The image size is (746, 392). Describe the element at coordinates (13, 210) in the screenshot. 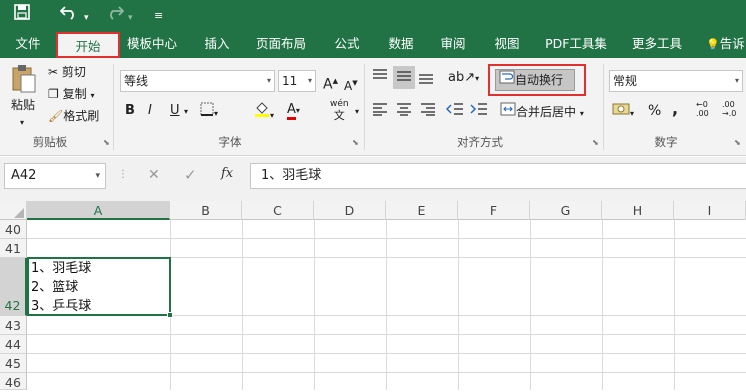

I see `select-all-corner` at that location.